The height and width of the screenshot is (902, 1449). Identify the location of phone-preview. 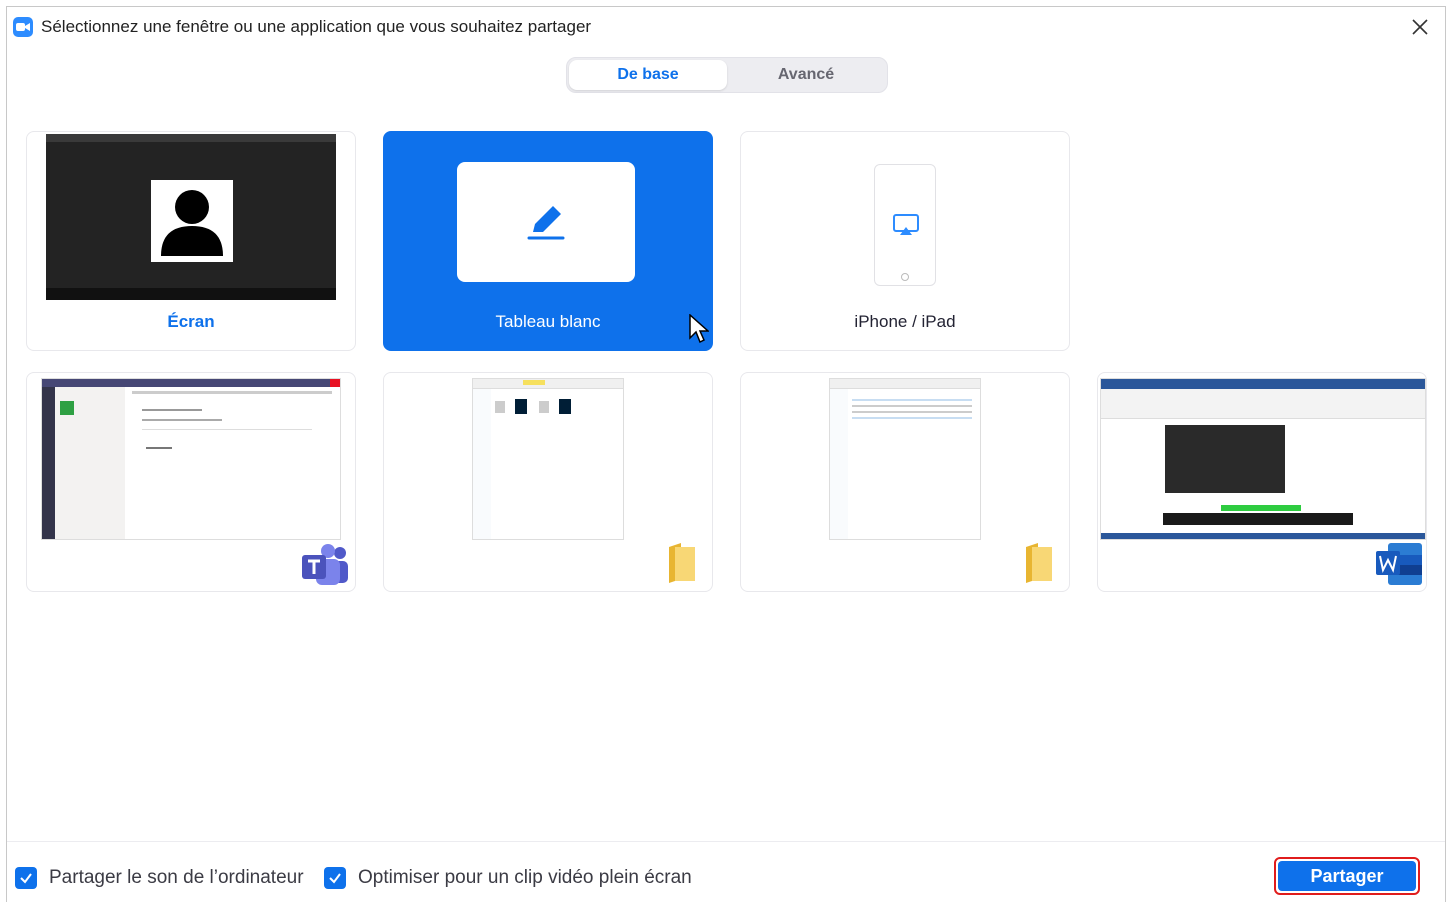
(905, 225).